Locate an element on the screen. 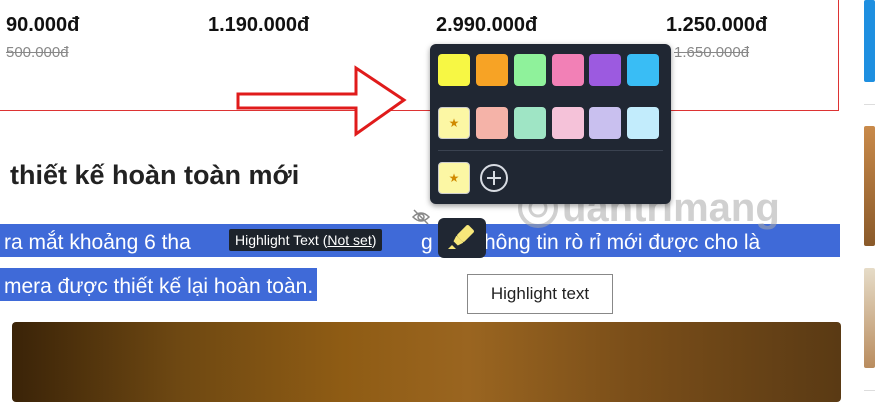 The width and height of the screenshot is (875, 402). line1-left: ra mắt khoảng 6 tha is located at coordinates (97, 242).